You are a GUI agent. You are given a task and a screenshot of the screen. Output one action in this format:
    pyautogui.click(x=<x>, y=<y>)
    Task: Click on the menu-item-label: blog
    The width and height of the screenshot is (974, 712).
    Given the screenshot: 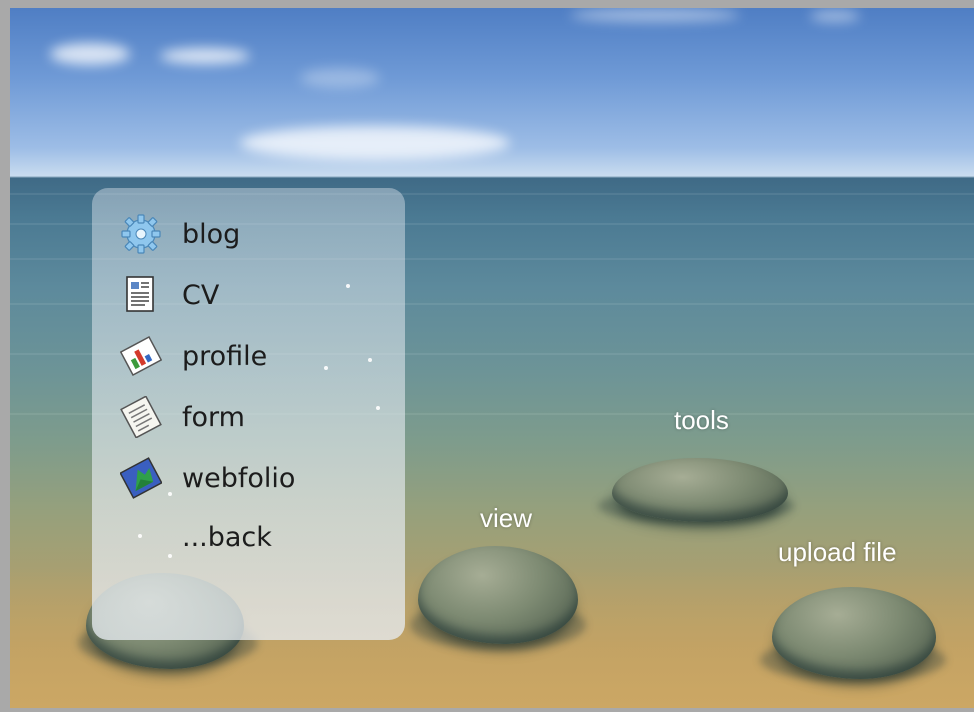 What is the action you would take?
    pyautogui.click(x=211, y=234)
    